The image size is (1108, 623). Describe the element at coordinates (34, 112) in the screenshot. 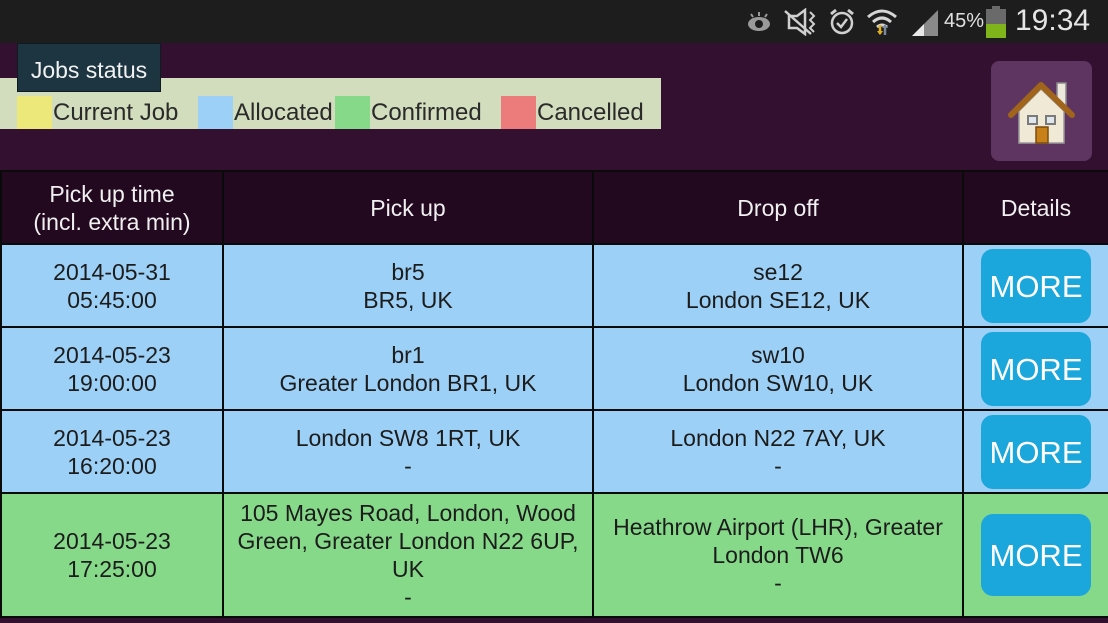

I see `legend-swatch-current-job` at that location.